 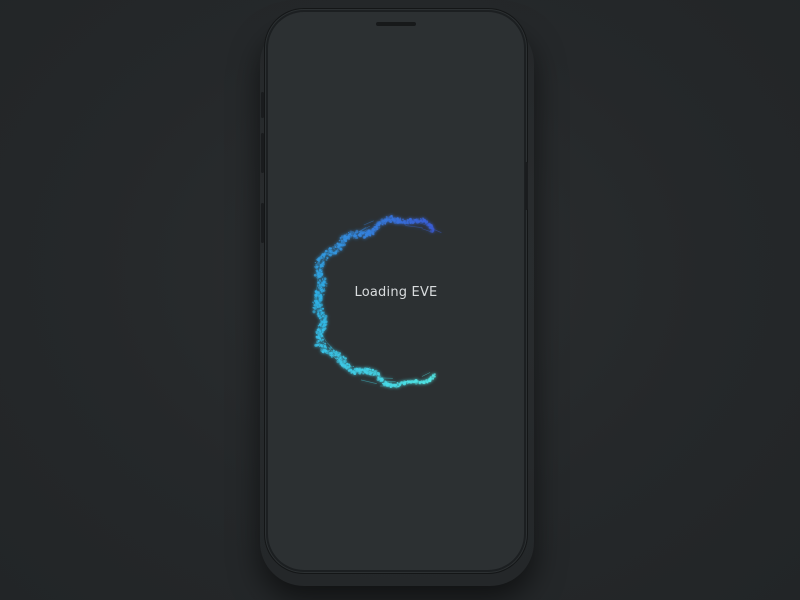 I want to click on power-button, so click(x=526, y=186).